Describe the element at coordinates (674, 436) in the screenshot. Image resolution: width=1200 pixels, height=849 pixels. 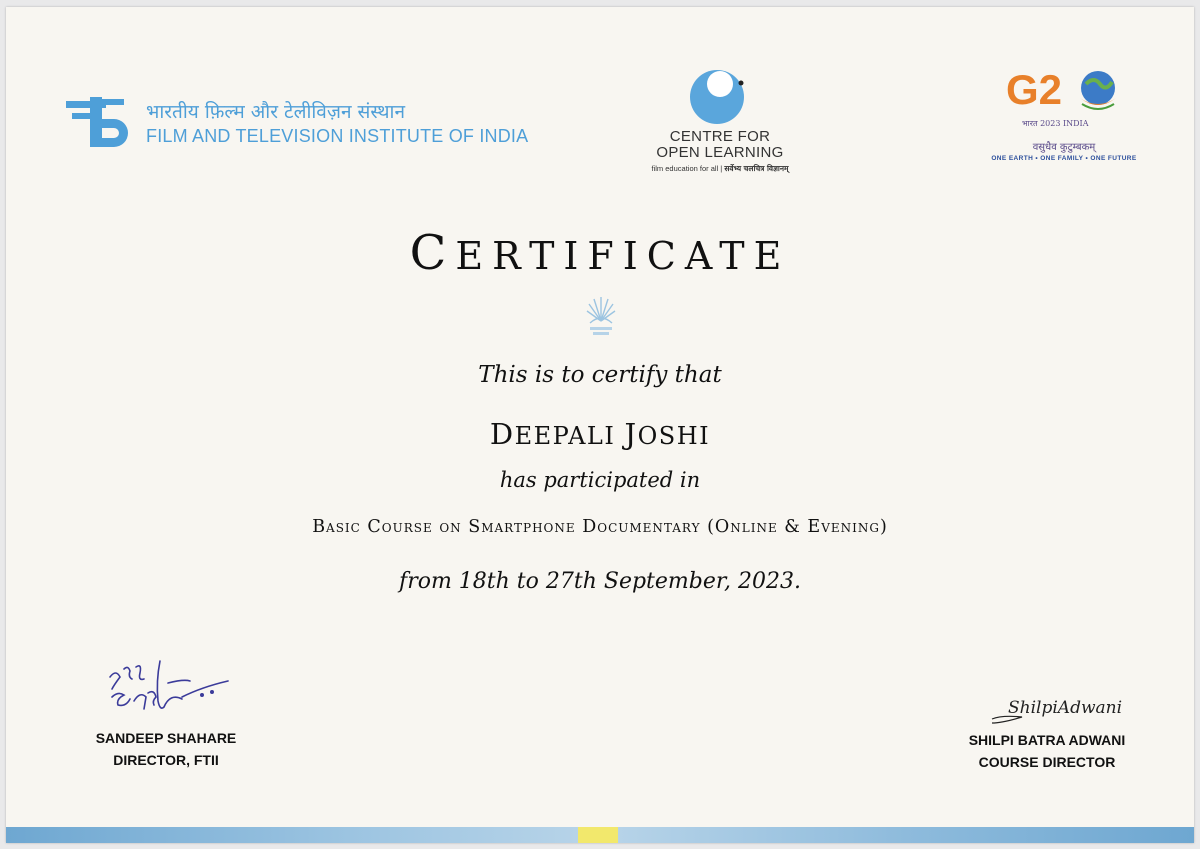
I see `surname-rest: OSHI` at that location.